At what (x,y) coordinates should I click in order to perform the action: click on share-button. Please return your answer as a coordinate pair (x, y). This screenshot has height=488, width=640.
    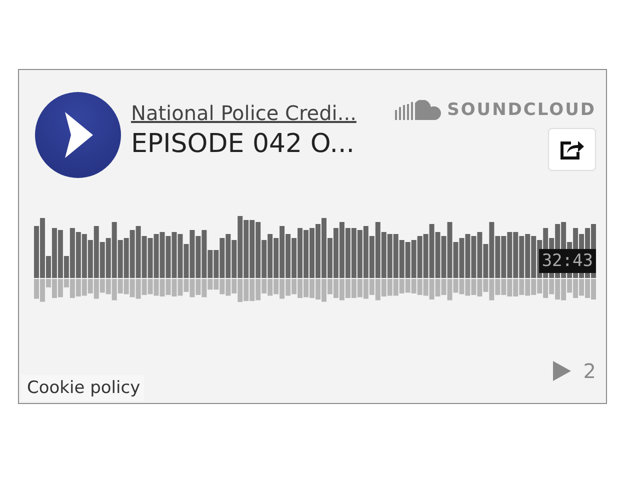
    Looking at the image, I should click on (572, 149).